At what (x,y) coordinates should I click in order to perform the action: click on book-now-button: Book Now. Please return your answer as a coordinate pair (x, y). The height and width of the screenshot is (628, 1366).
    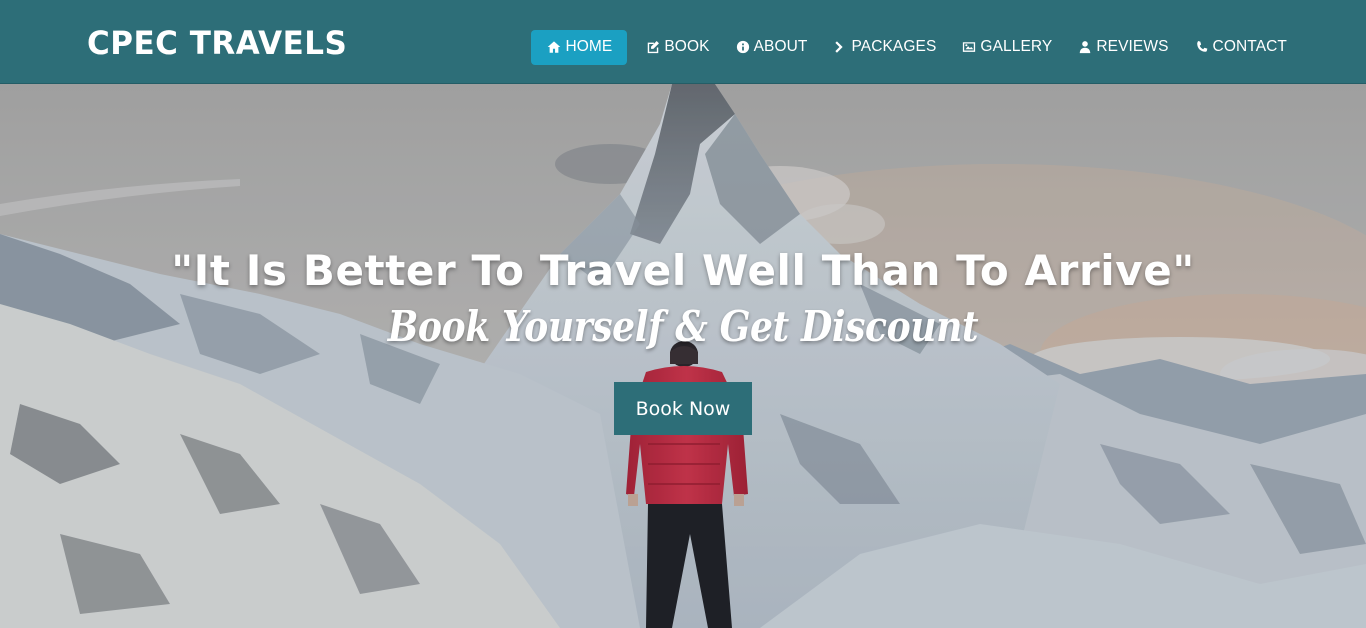
    Looking at the image, I should click on (683, 408).